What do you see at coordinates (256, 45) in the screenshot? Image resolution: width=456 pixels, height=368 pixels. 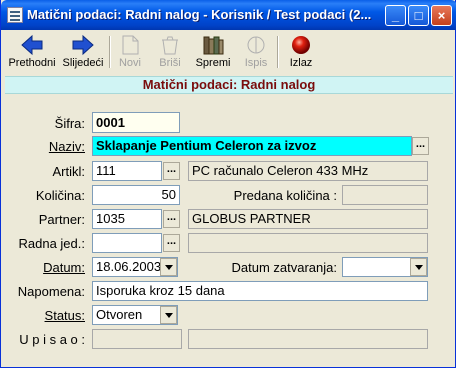 I see `print-icon` at bounding box center [256, 45].